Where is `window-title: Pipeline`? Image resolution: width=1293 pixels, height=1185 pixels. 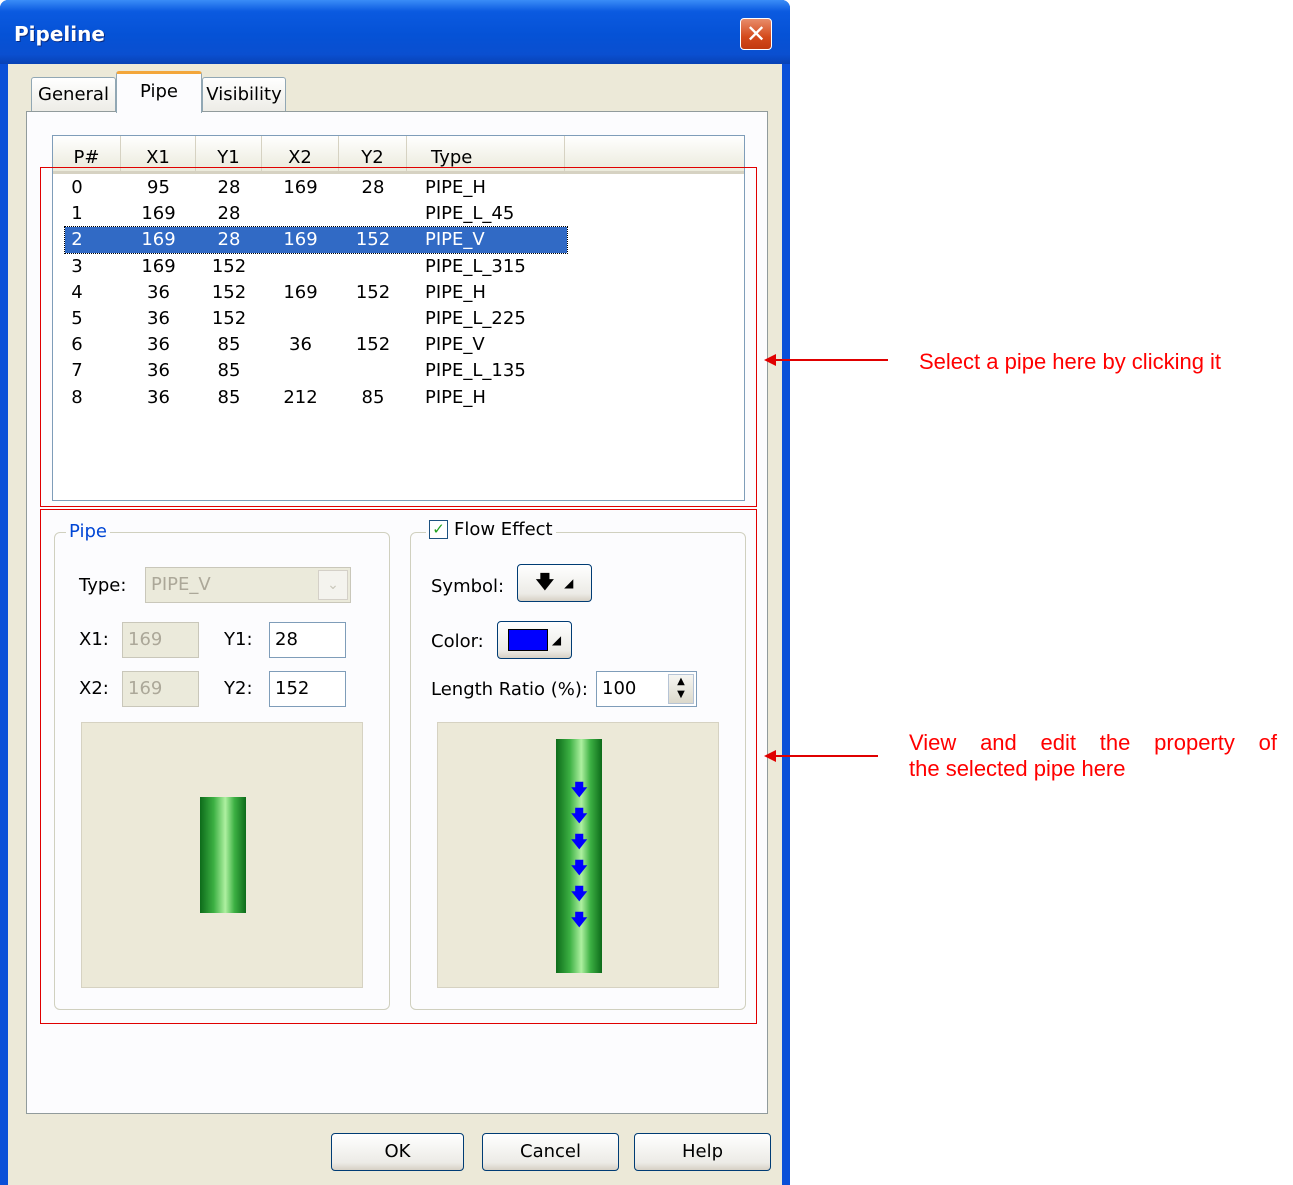 window-title: Pipeline is located at coordinates (59, 34).